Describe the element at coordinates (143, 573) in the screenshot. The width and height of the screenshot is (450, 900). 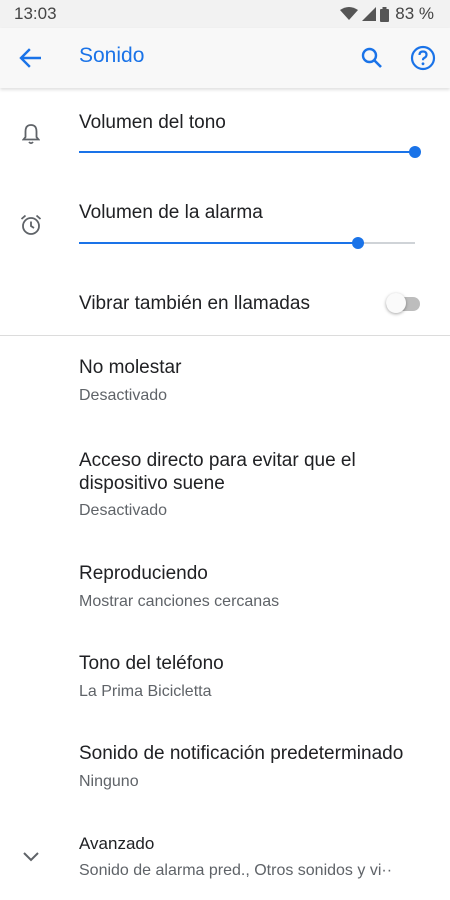
I see `list-item-title: Reproduciendo` at that location.